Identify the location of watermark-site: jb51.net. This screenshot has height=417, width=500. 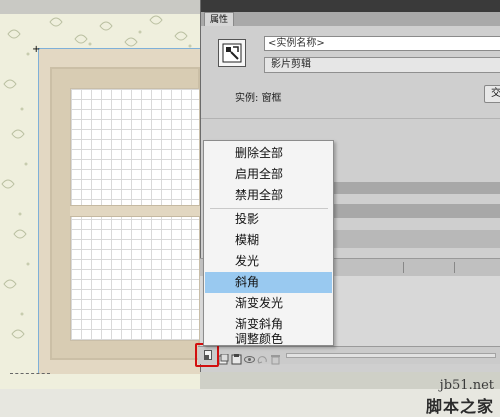
(466, 385).